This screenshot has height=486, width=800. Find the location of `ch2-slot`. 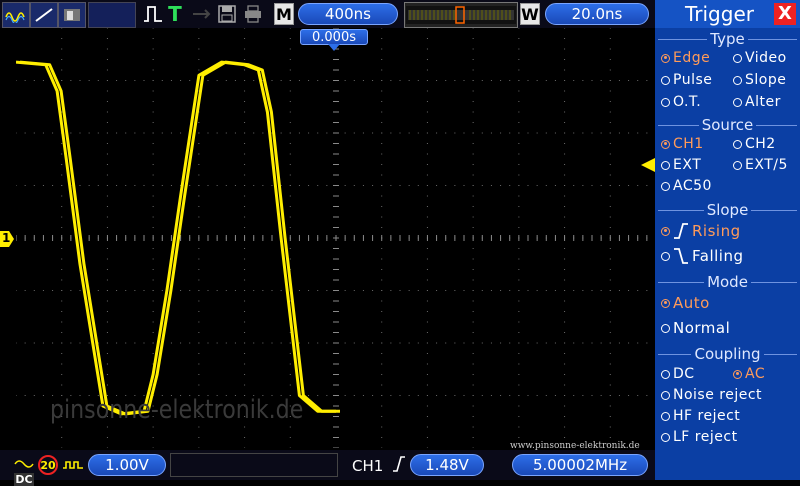

ch2-slot is located at coordinates (254, 465).